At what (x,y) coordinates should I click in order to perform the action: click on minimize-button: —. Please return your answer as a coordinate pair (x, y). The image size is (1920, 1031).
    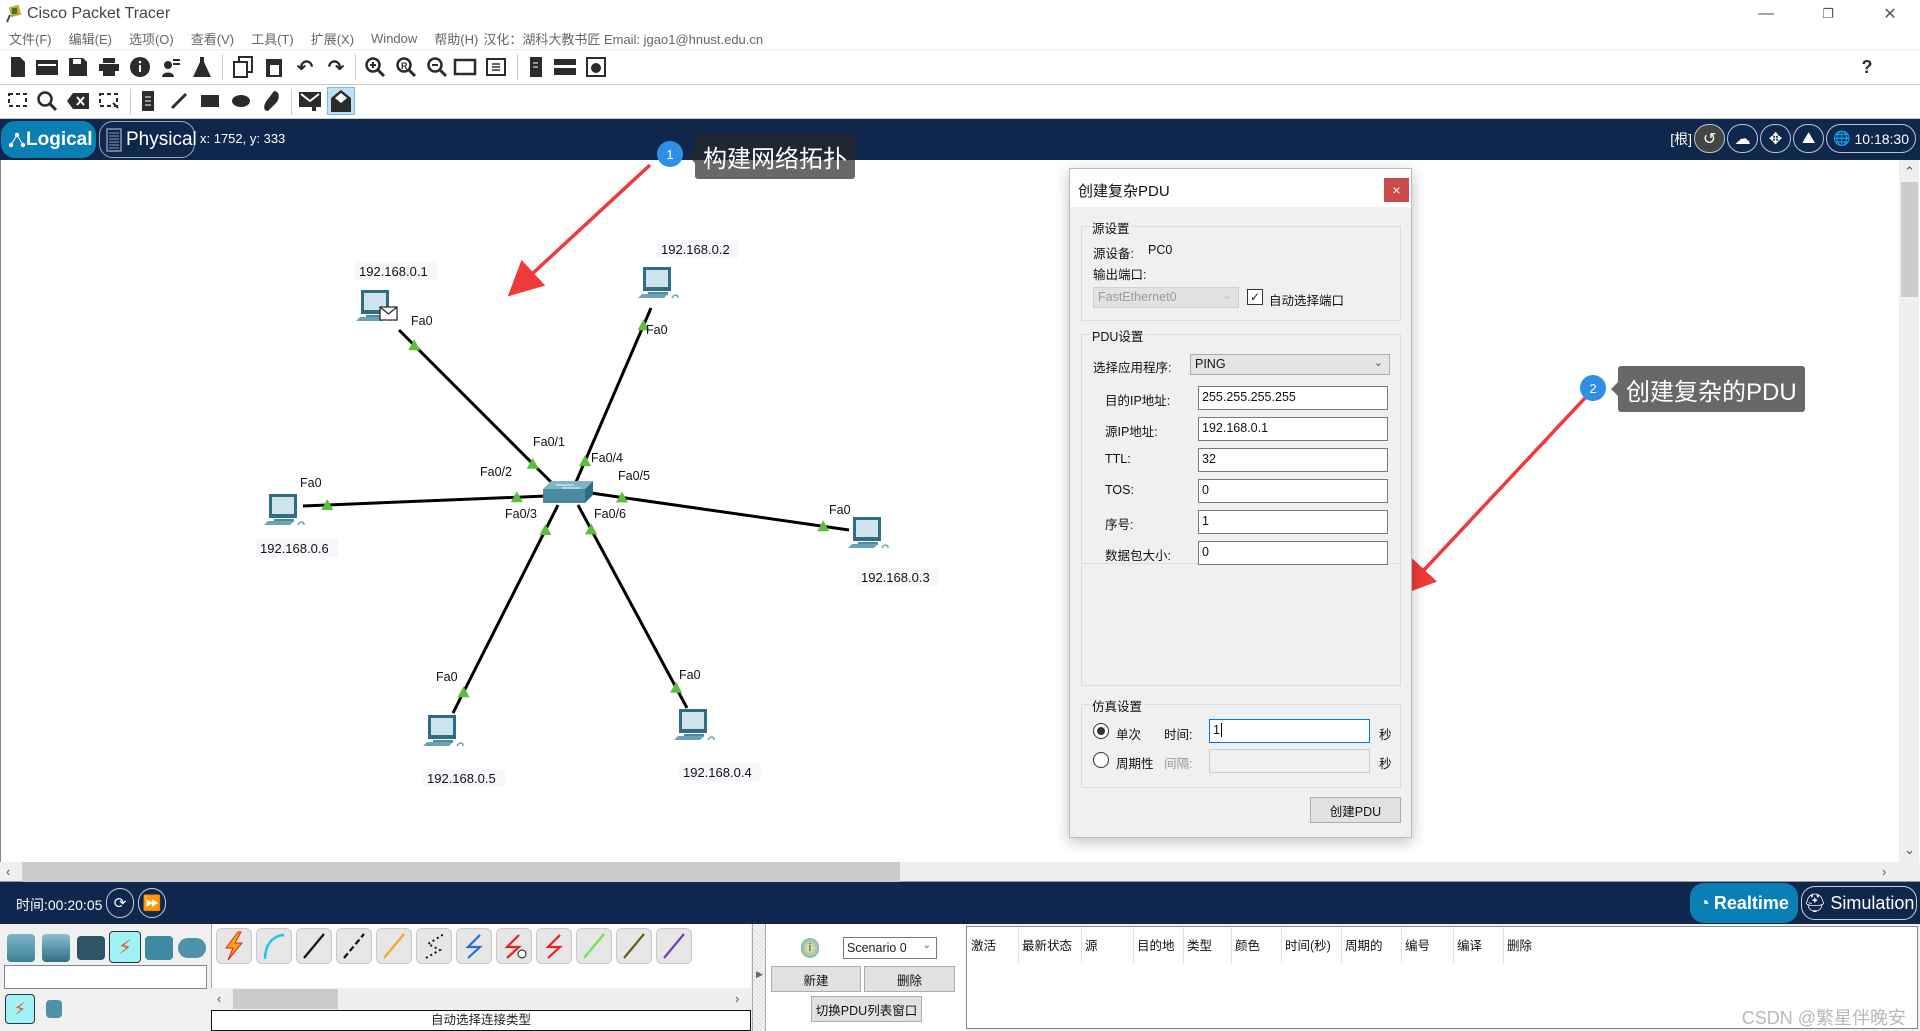
    Looking at the image, I should click on (1766, 14).